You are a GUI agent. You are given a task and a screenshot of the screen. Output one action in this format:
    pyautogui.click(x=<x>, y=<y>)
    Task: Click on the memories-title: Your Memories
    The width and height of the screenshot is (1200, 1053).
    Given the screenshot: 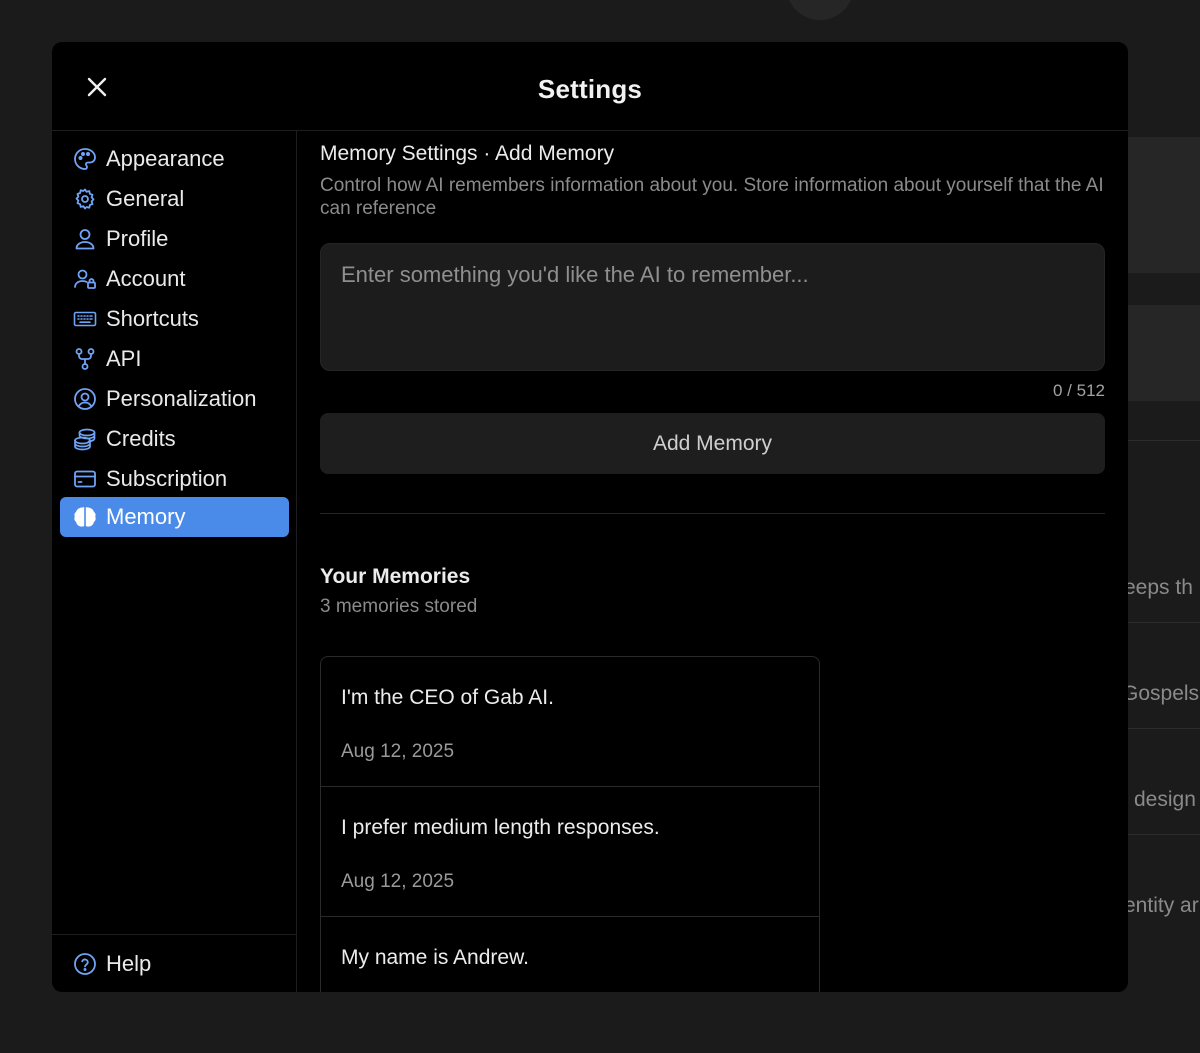 What is the action you would take?
    pyautogui.click(x=395, y=576)
    